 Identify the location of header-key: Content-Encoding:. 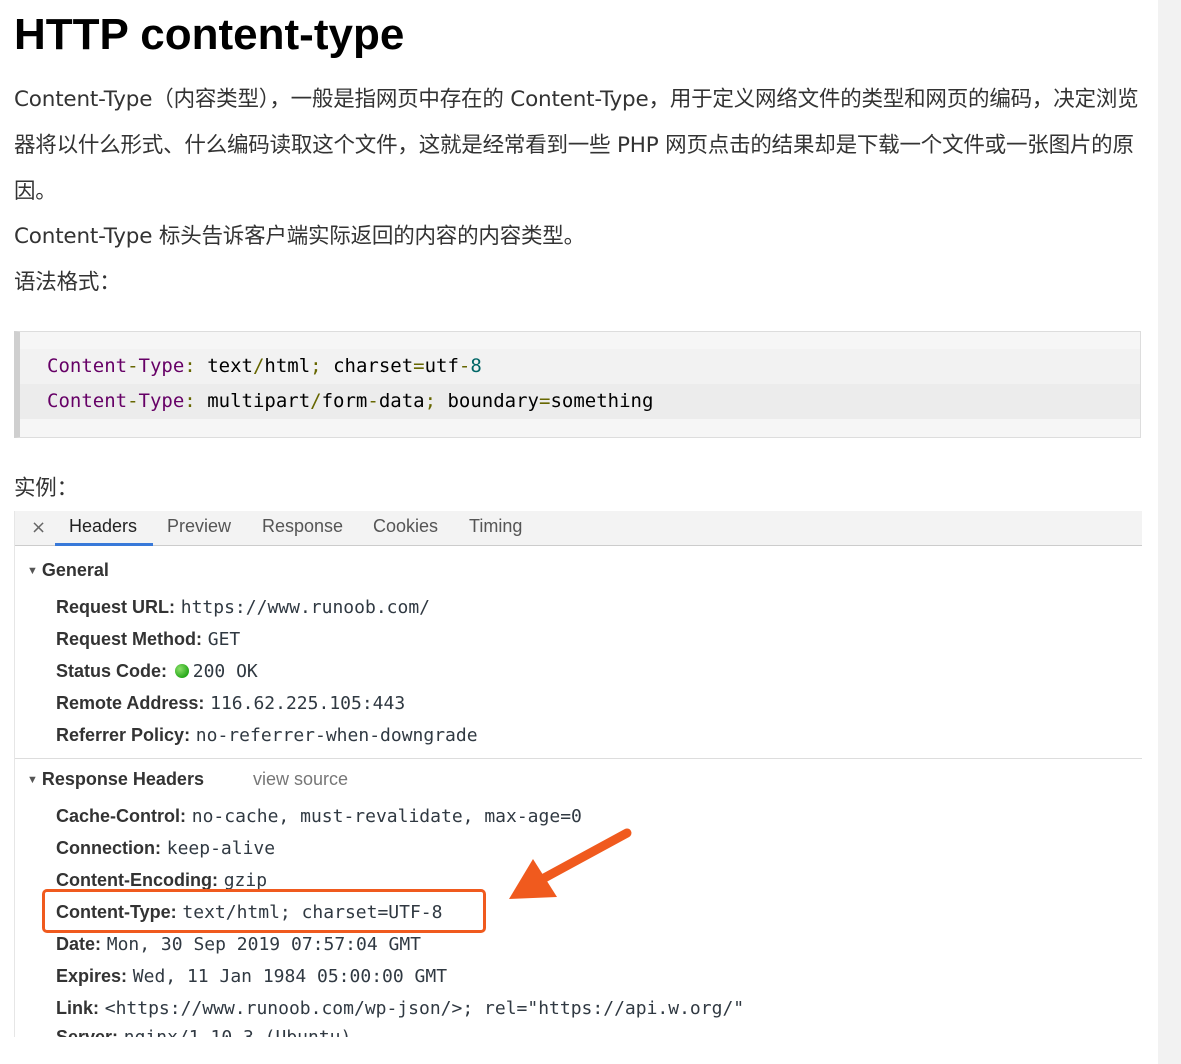
(137, 880).